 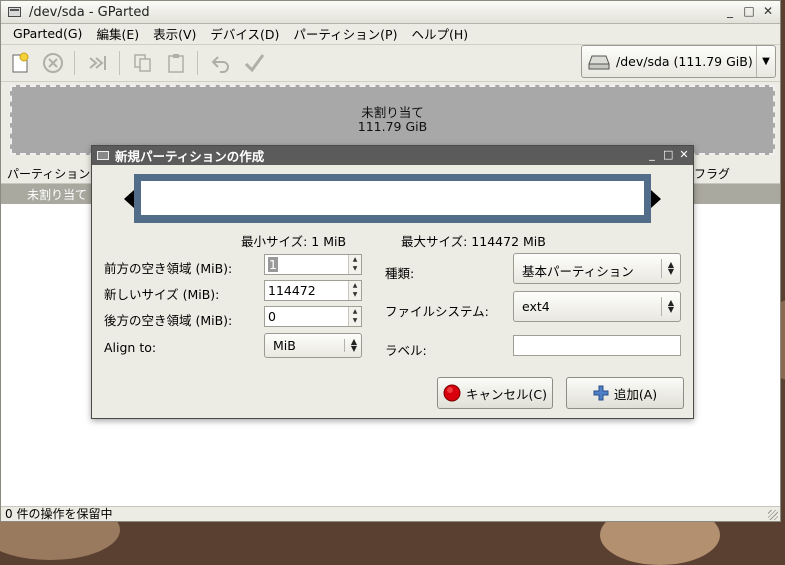 I want to click on filesystem-select: ext4 ▲ ▼, so click(x=597, y=306).